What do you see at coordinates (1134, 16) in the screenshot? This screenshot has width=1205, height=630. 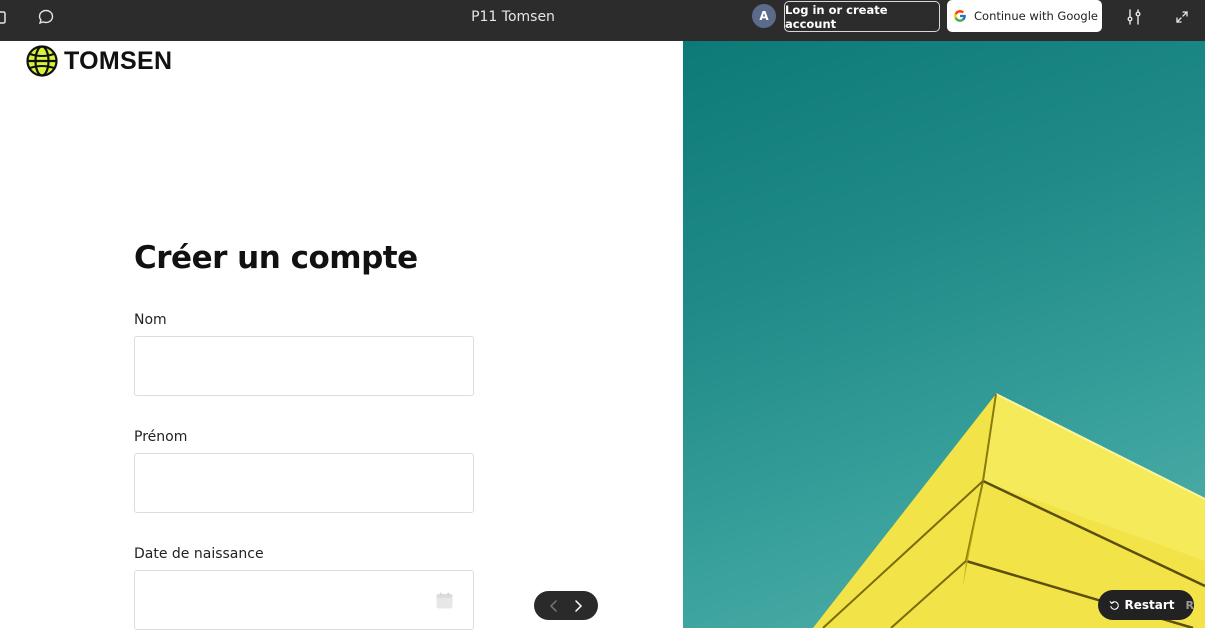 I see `settings-sliders-icon` at bounding box center [1134, 16].